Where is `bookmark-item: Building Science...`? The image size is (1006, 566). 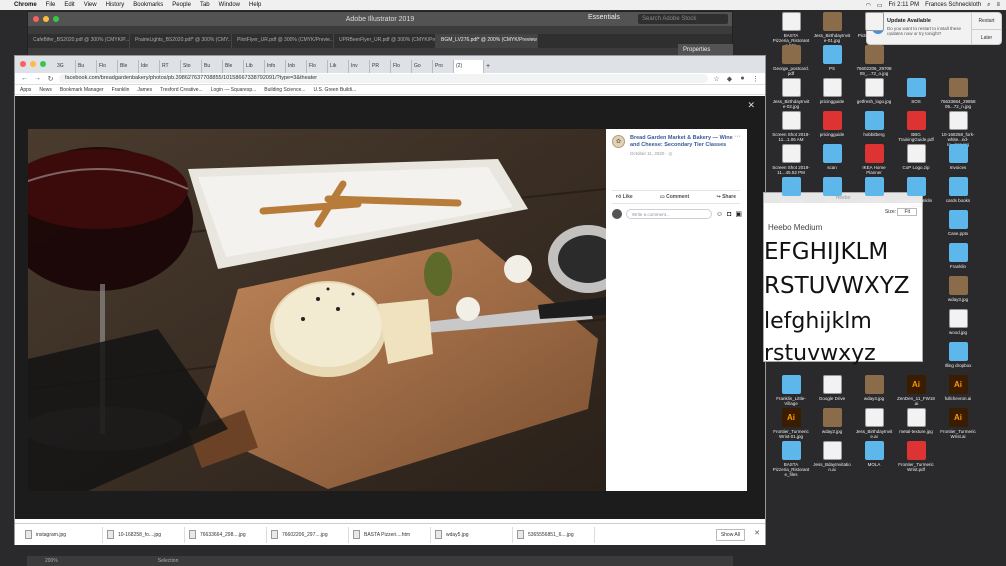
bookmark-item: Building Science... is located at coordinates (284, 90).